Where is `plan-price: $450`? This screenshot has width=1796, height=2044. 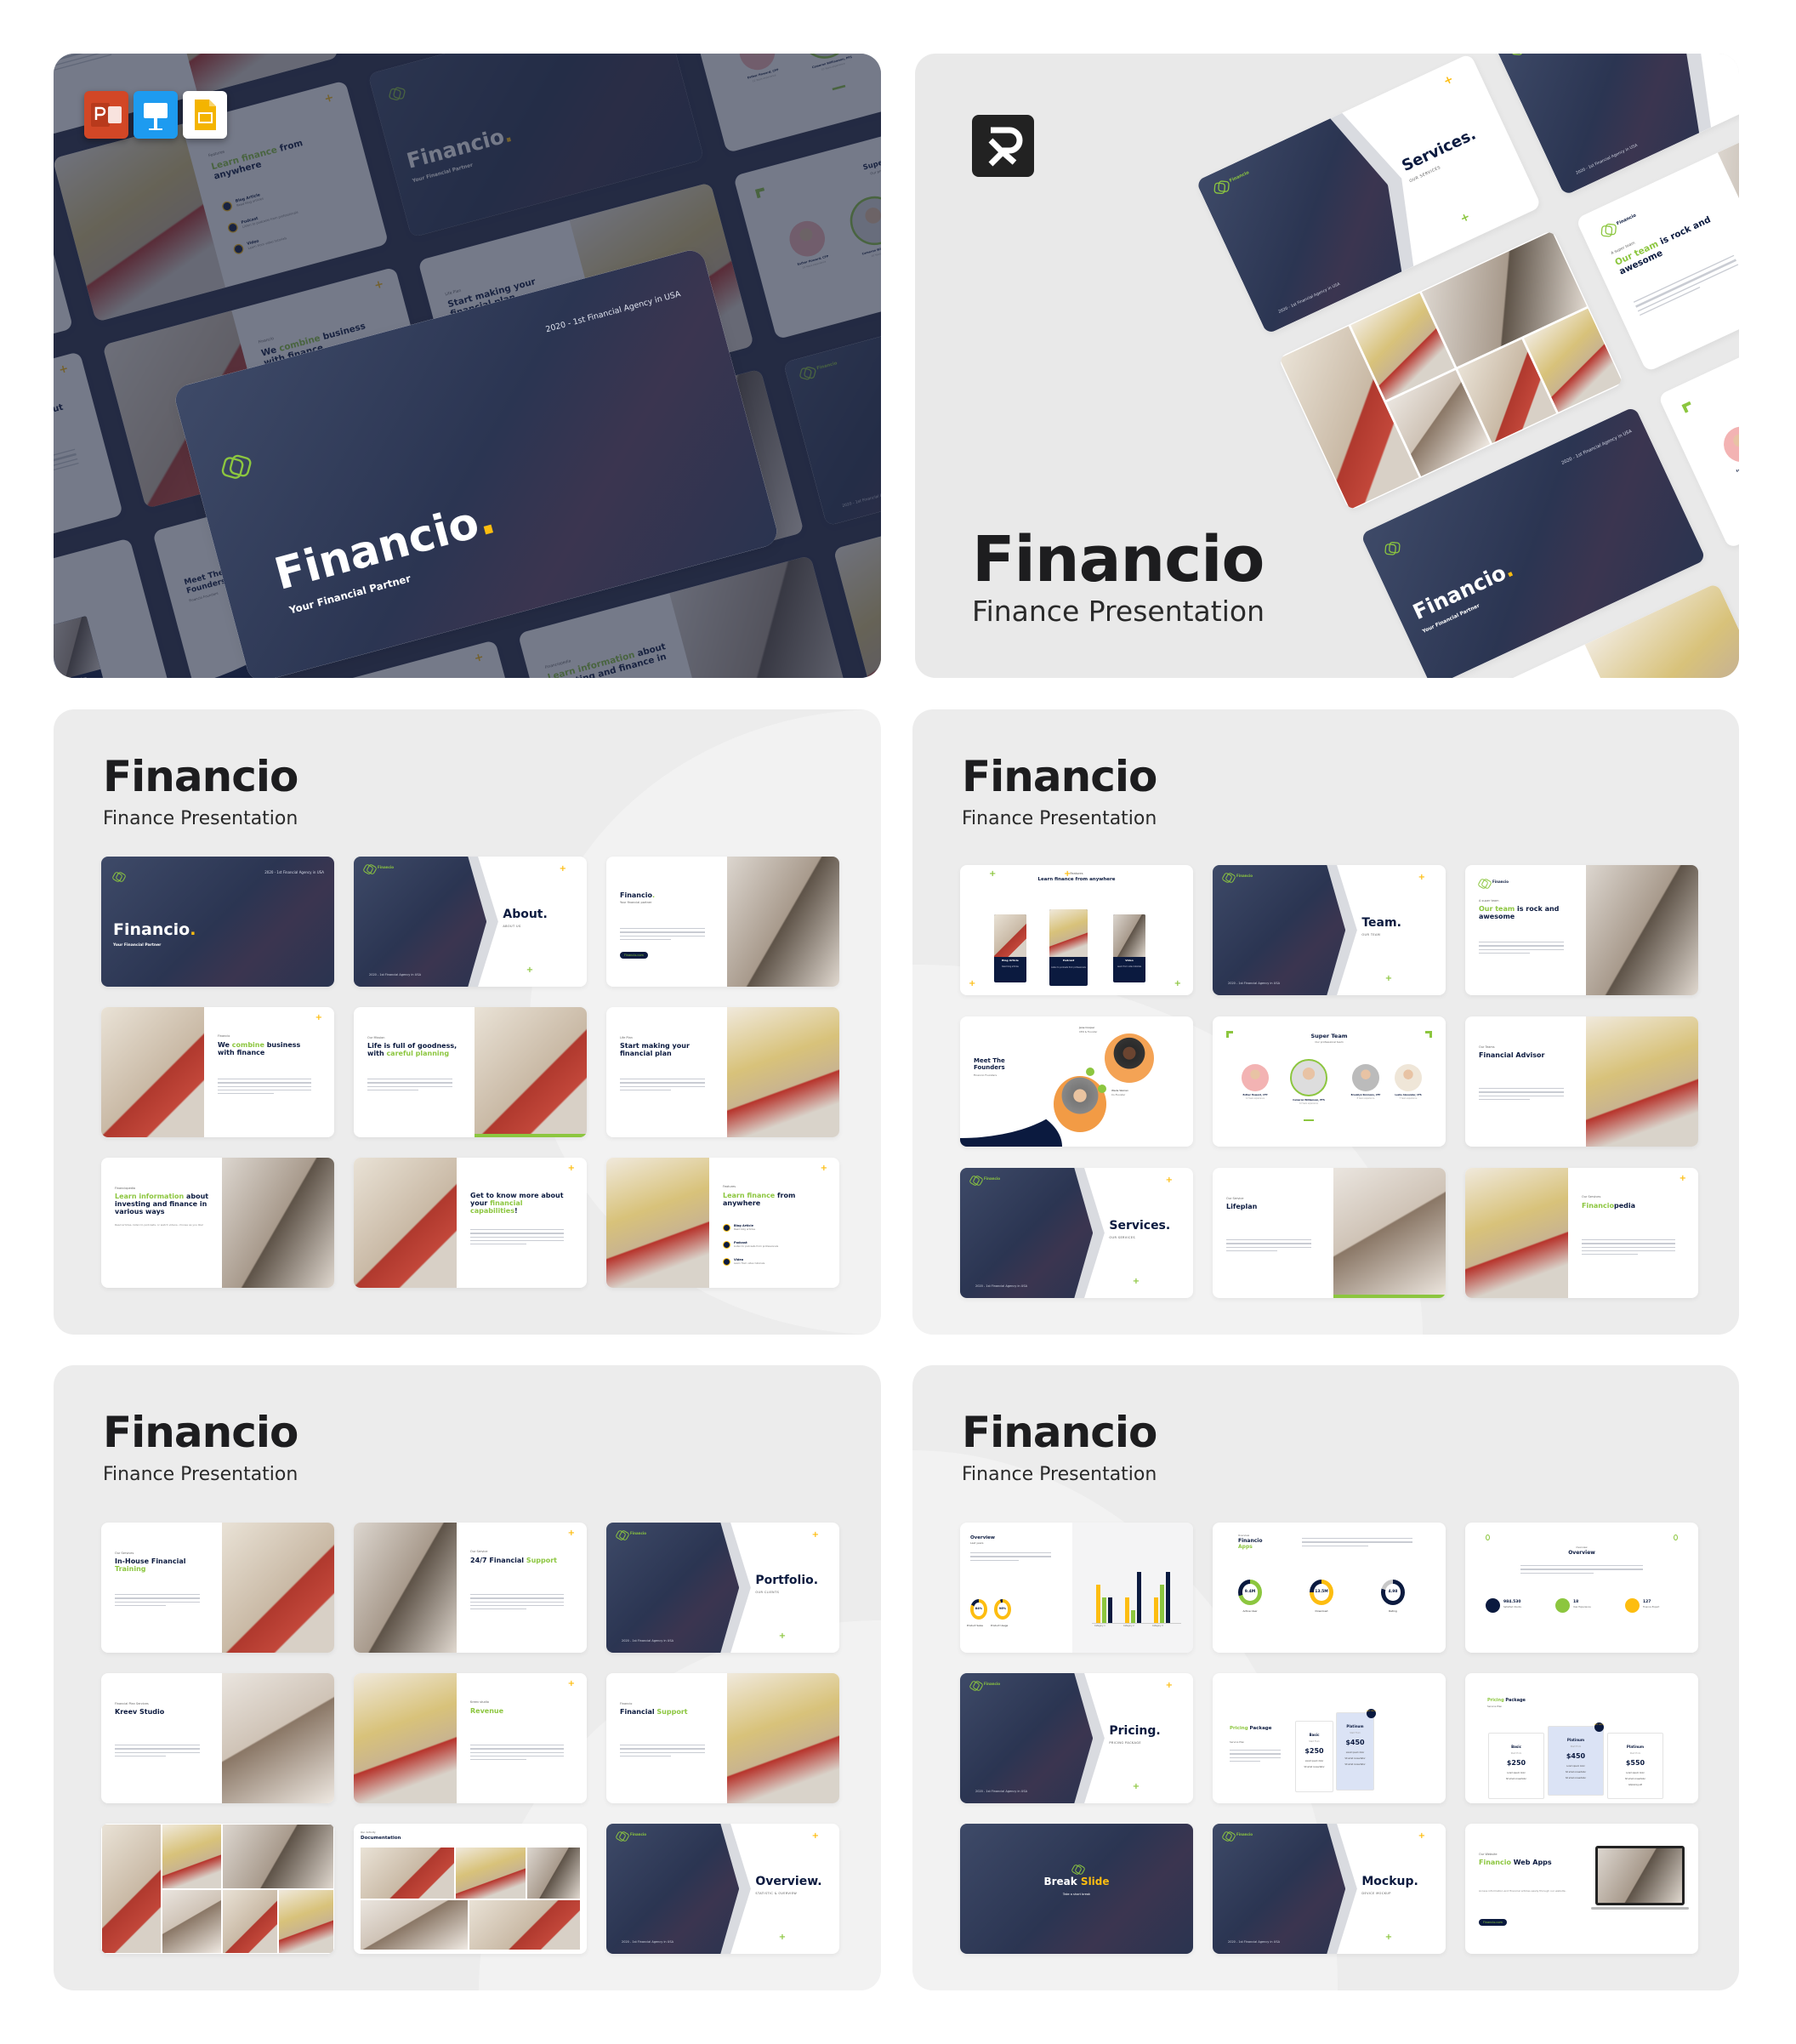
plan-price: $450 is located at coordinates (1576, 1756).